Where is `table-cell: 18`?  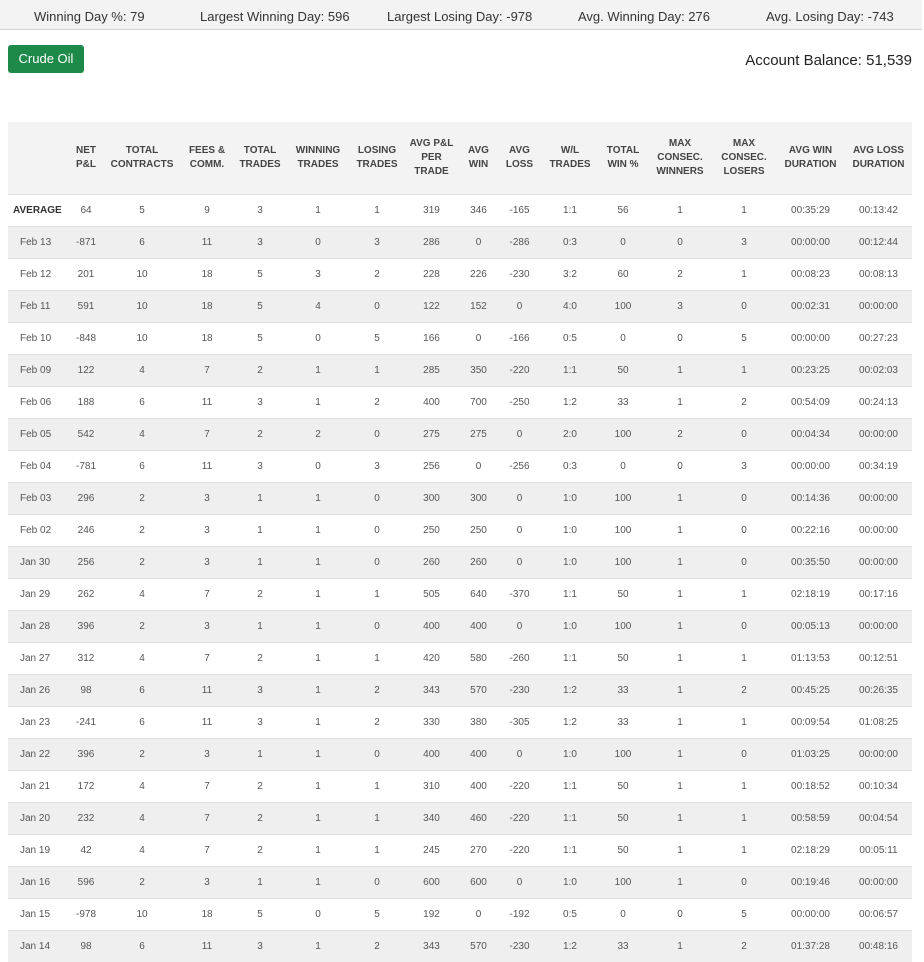
table-cell: 18 is located at coordinates (207, 339).